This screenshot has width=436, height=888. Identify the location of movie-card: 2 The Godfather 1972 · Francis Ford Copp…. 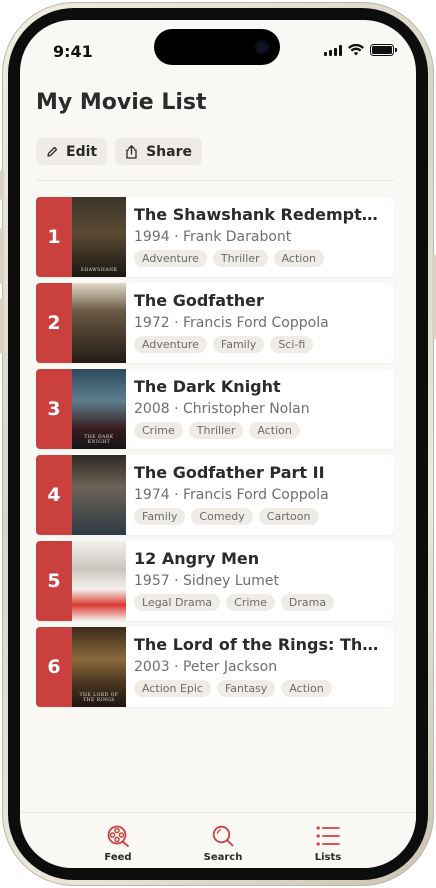
(215, 323).